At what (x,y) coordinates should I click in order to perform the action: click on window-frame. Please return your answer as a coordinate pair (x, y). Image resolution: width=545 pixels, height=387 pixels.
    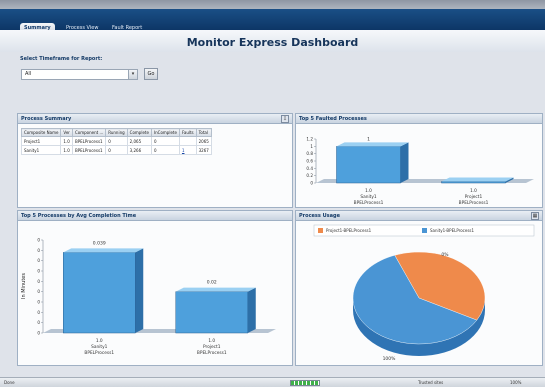
    Looking at the image, I should click on (272, 4).